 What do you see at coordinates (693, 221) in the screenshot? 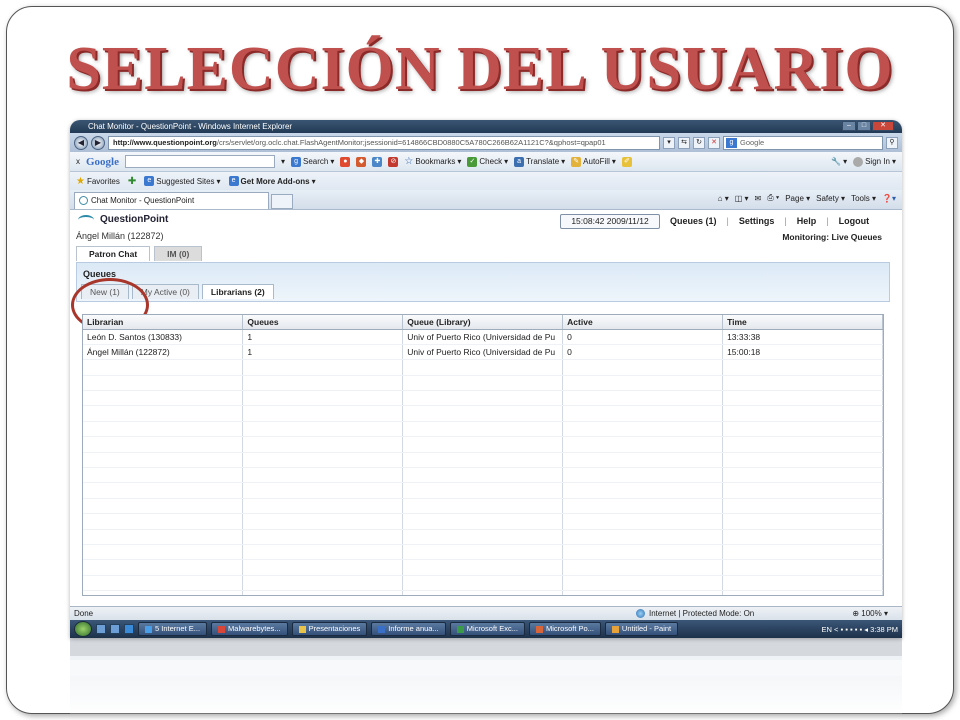
I see `queues-link: Queues (1)` at bounding box center [693, 221].